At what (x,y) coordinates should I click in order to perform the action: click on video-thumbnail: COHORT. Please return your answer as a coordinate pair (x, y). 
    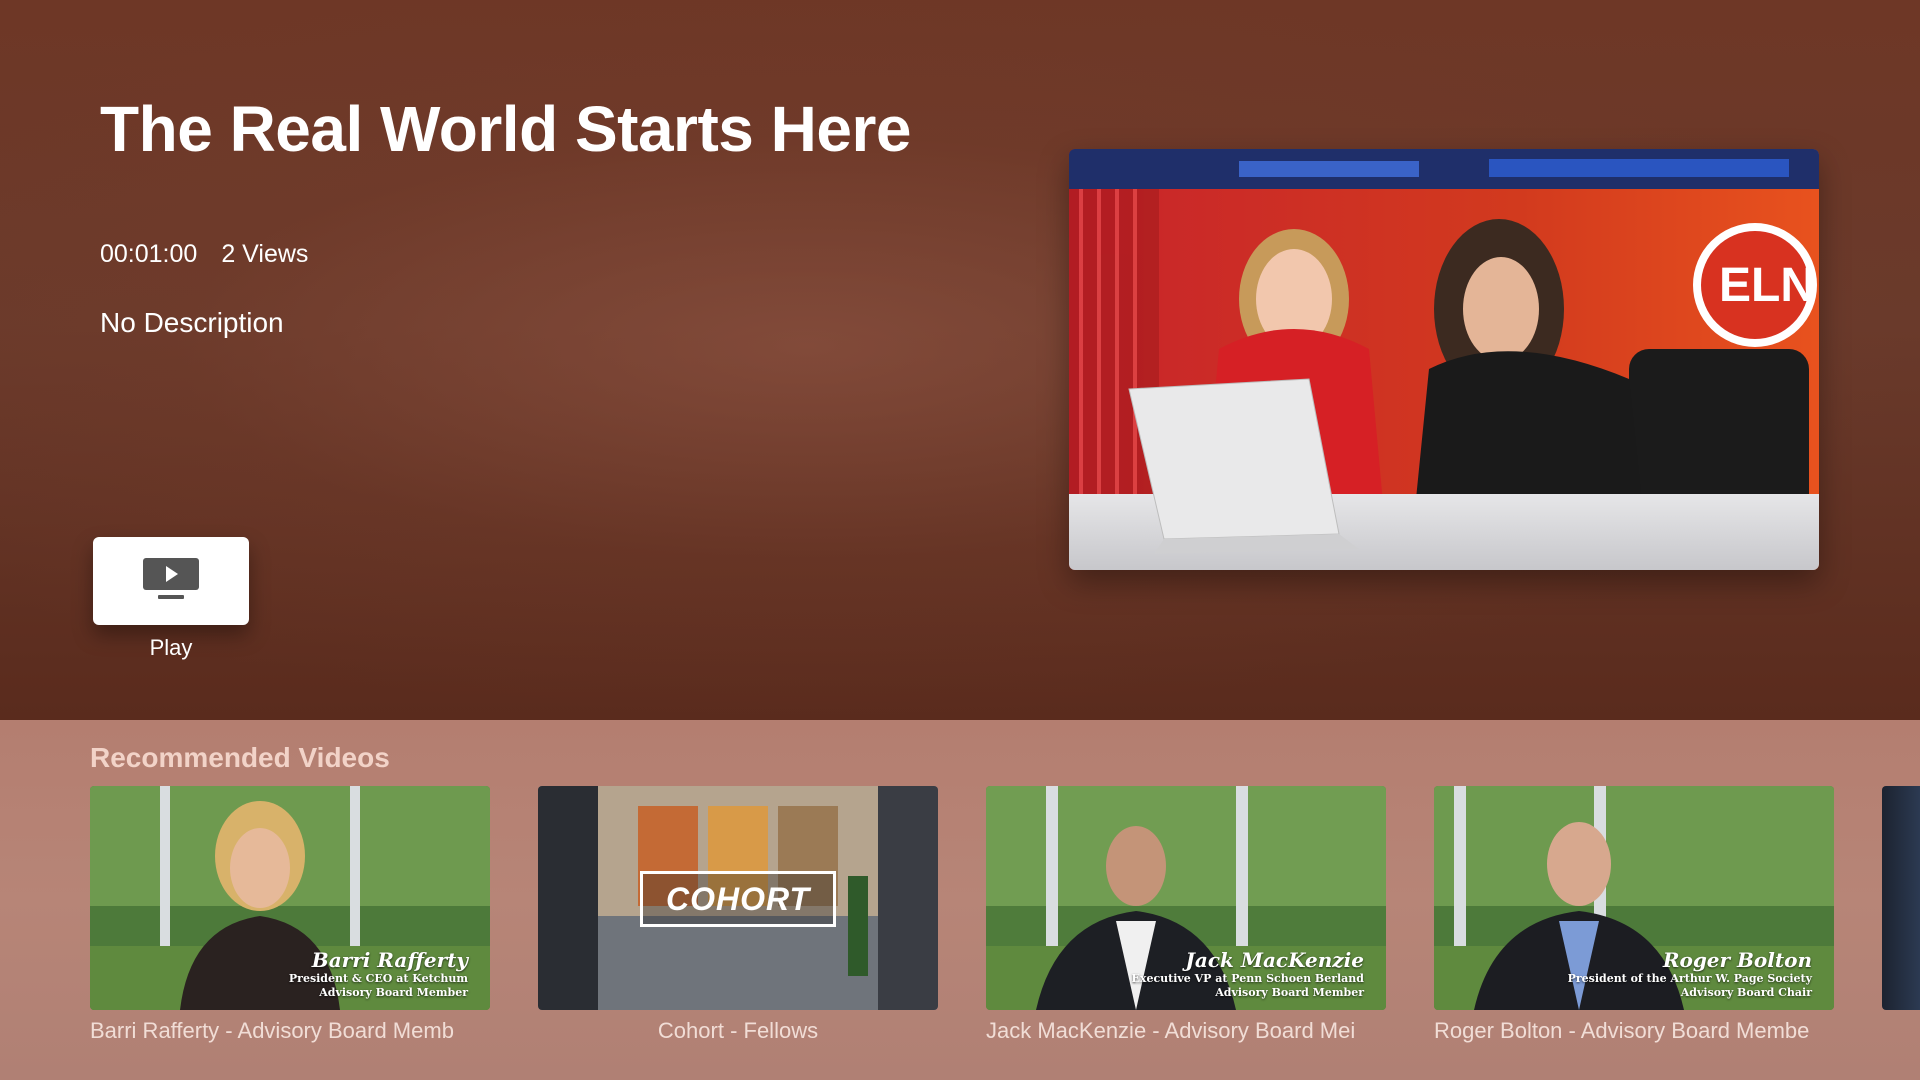
    Looking at the image, I should click on (738, 898).